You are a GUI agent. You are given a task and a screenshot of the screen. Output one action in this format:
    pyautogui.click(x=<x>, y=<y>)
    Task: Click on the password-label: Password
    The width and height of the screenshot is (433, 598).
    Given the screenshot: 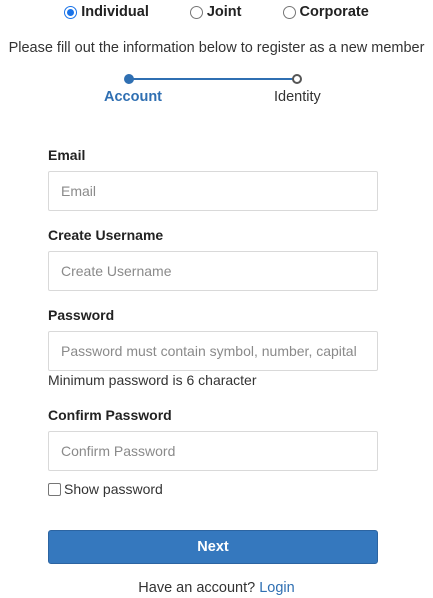 What is the action you would take?
    pyautogui.click(x=81, y=315)
    